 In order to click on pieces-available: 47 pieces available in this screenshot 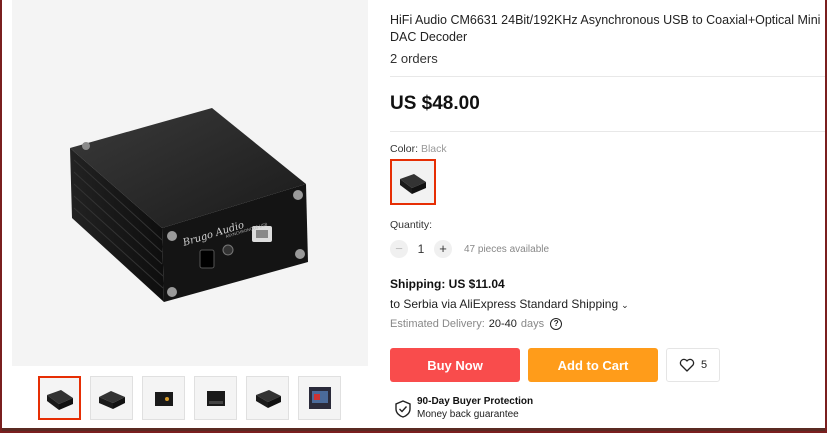, I will do `click(507, 249)`.